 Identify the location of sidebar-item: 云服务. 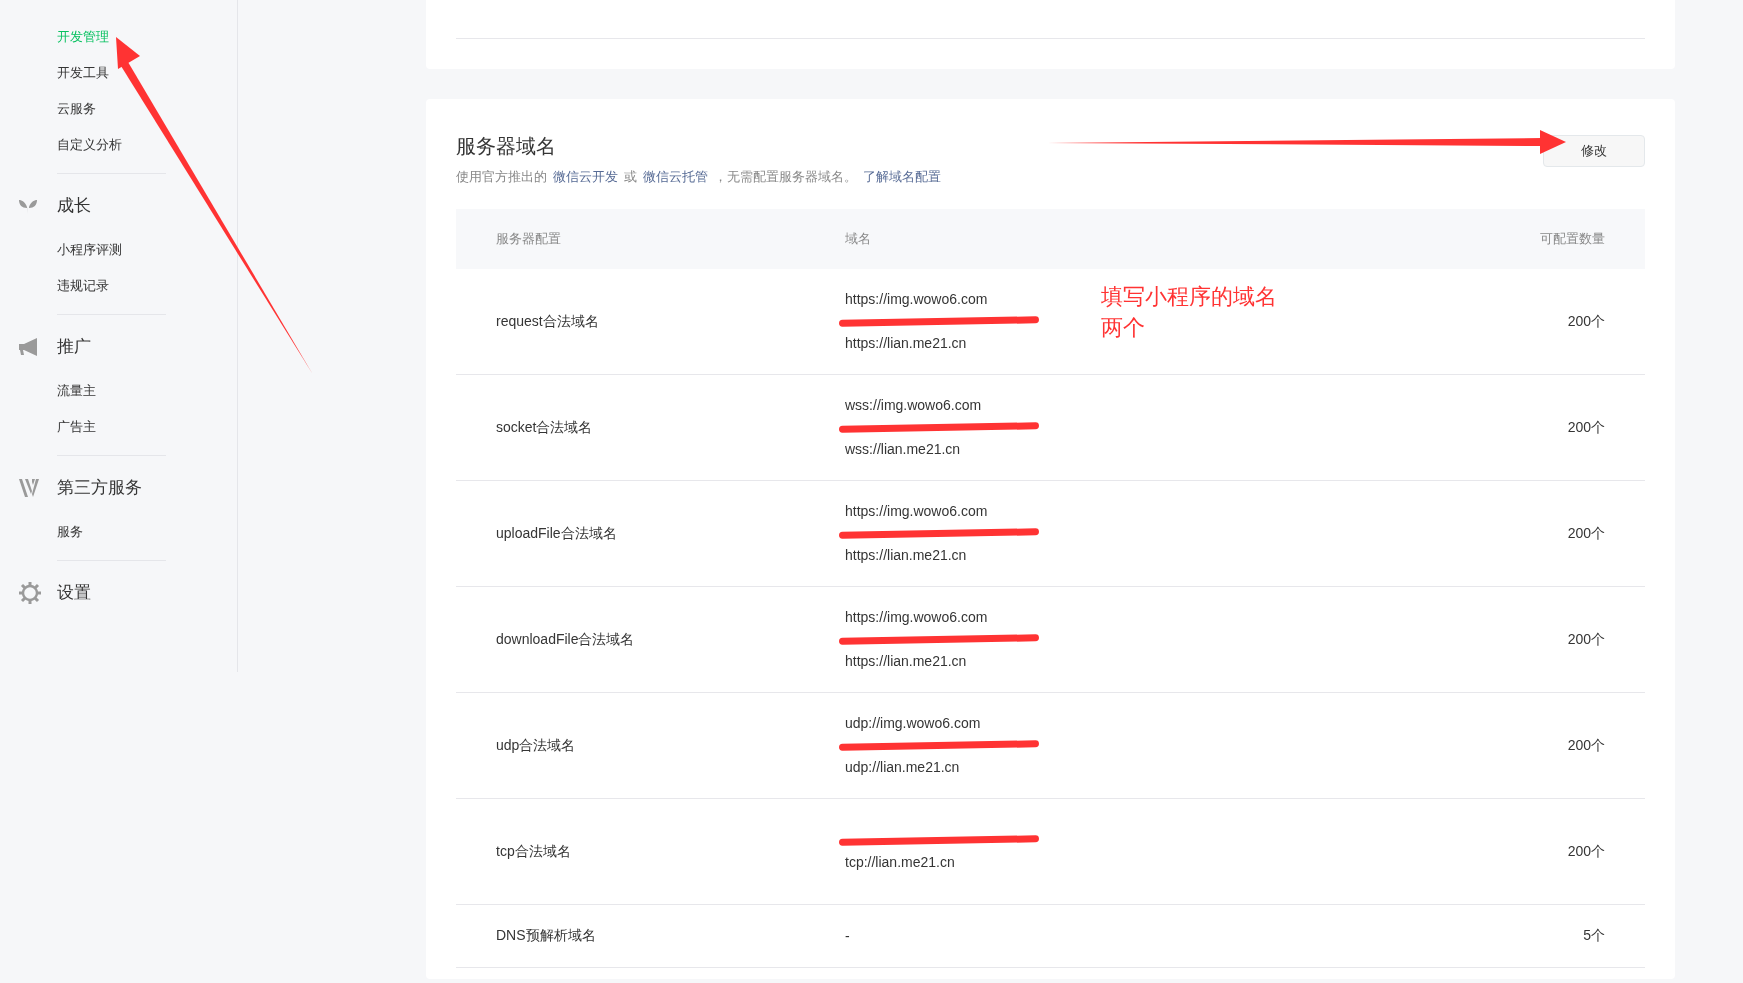
(147, 109).